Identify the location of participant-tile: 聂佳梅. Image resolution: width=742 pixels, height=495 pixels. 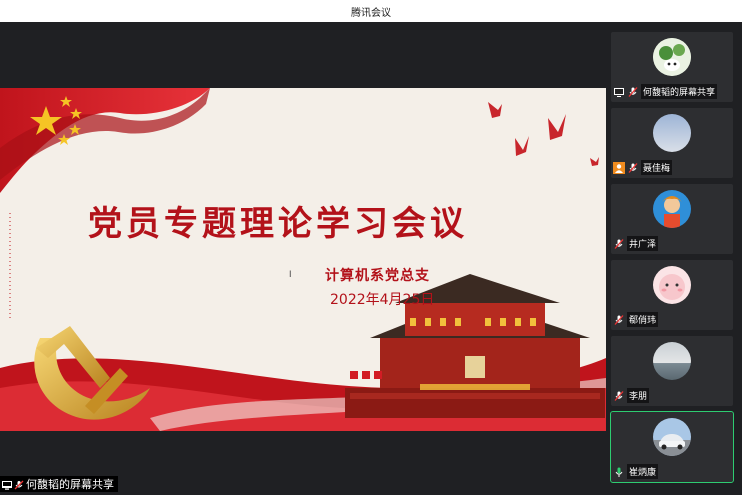
(672, 143).